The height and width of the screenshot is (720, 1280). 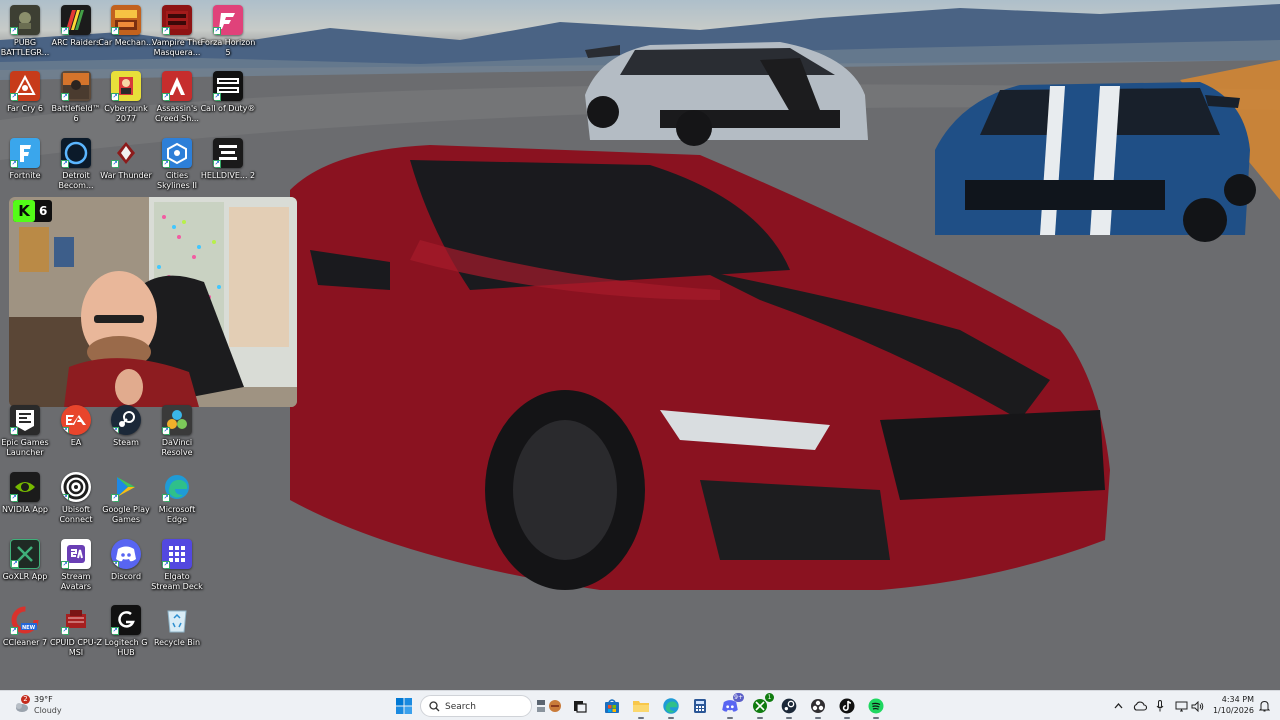 I want to click on taskbar-obs, so click(x=818, y=707).